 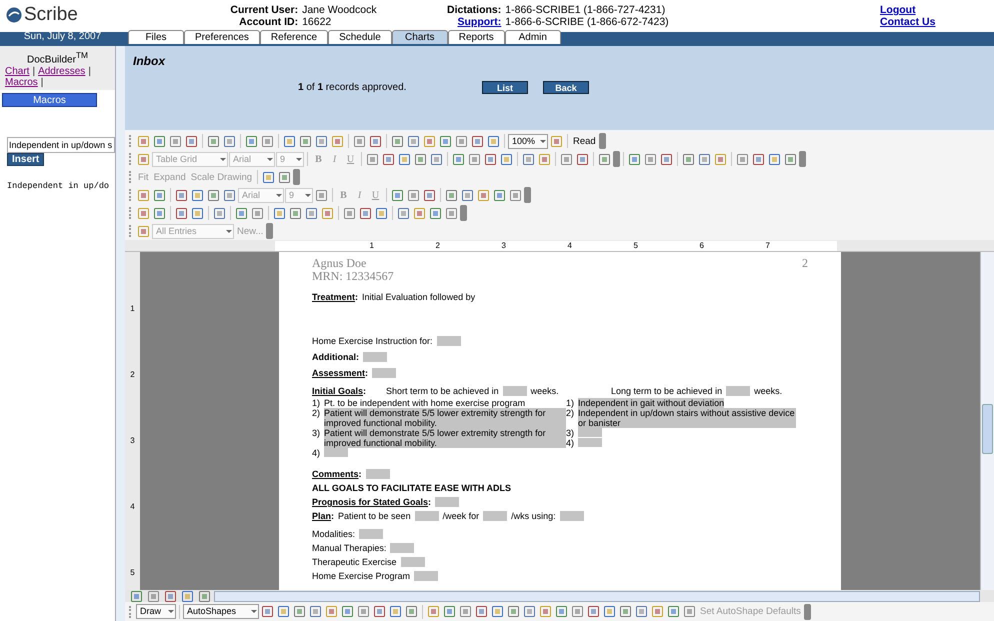 What do you see at coordinates (505, 87) in the screenshot?
I see `inbox-button: List` at bounding box center [505, 87].